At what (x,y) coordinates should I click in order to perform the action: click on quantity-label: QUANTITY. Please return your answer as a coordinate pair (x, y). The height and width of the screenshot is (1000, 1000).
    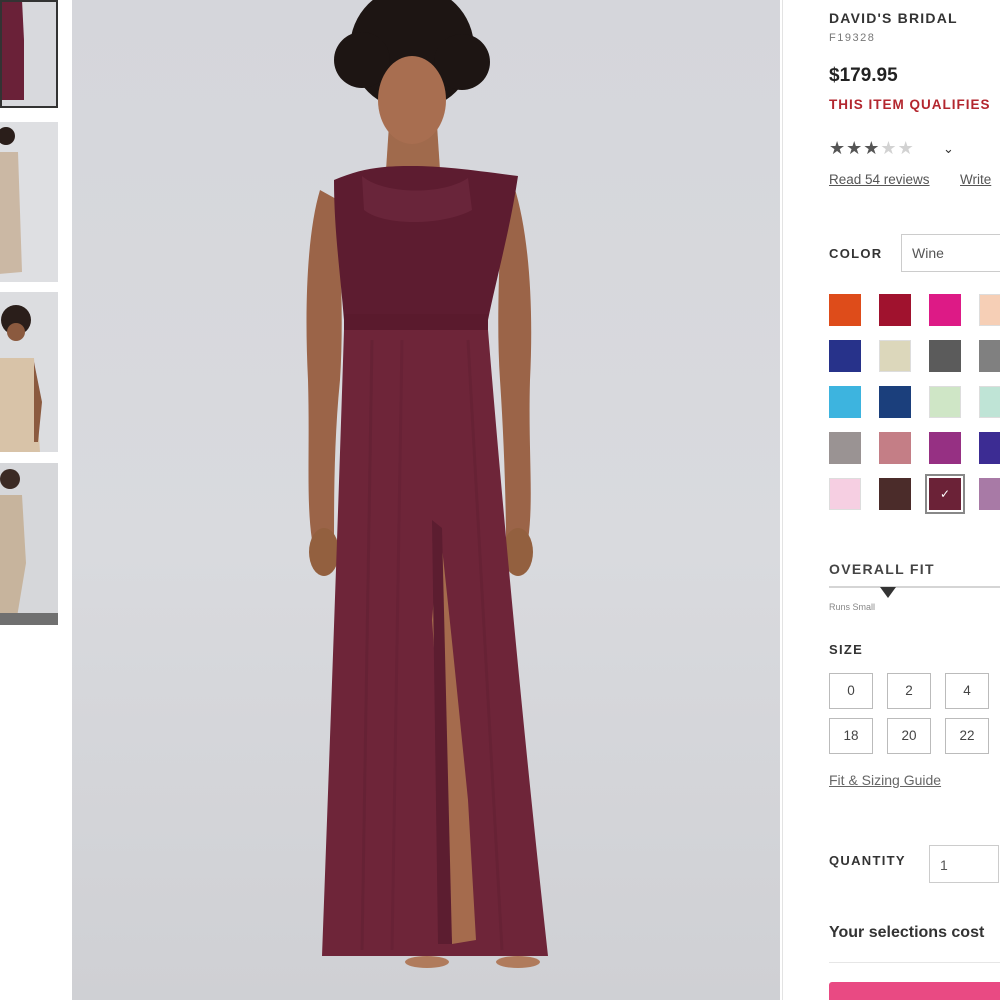
    Looking at the image, I should click on (867, 860).